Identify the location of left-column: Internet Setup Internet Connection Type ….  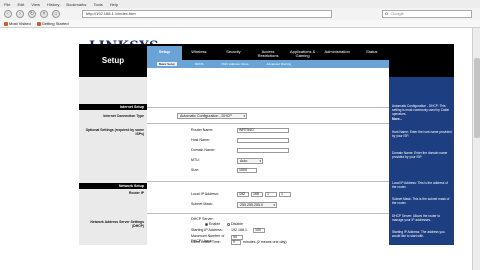
(113, 161).